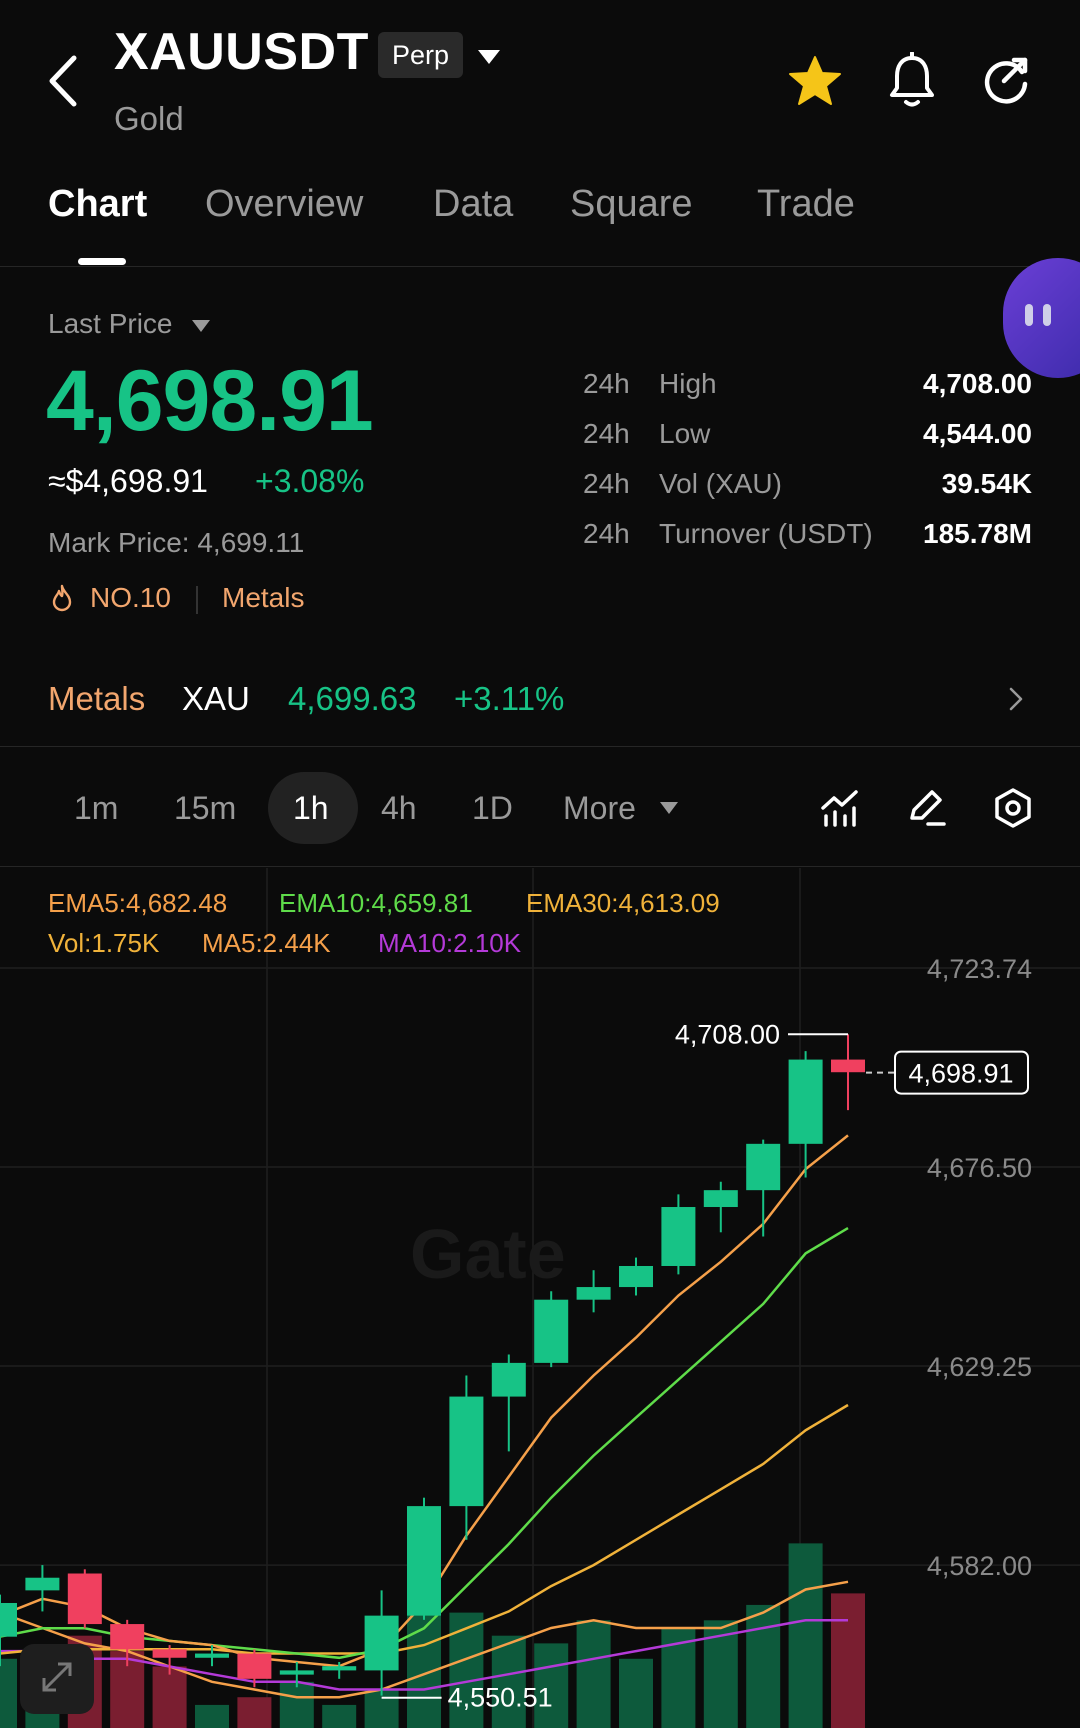 Image resolution: width=1080 pixels, height=1728 pixels. I want to click on chevron-right-icon, so click(1016, 699).